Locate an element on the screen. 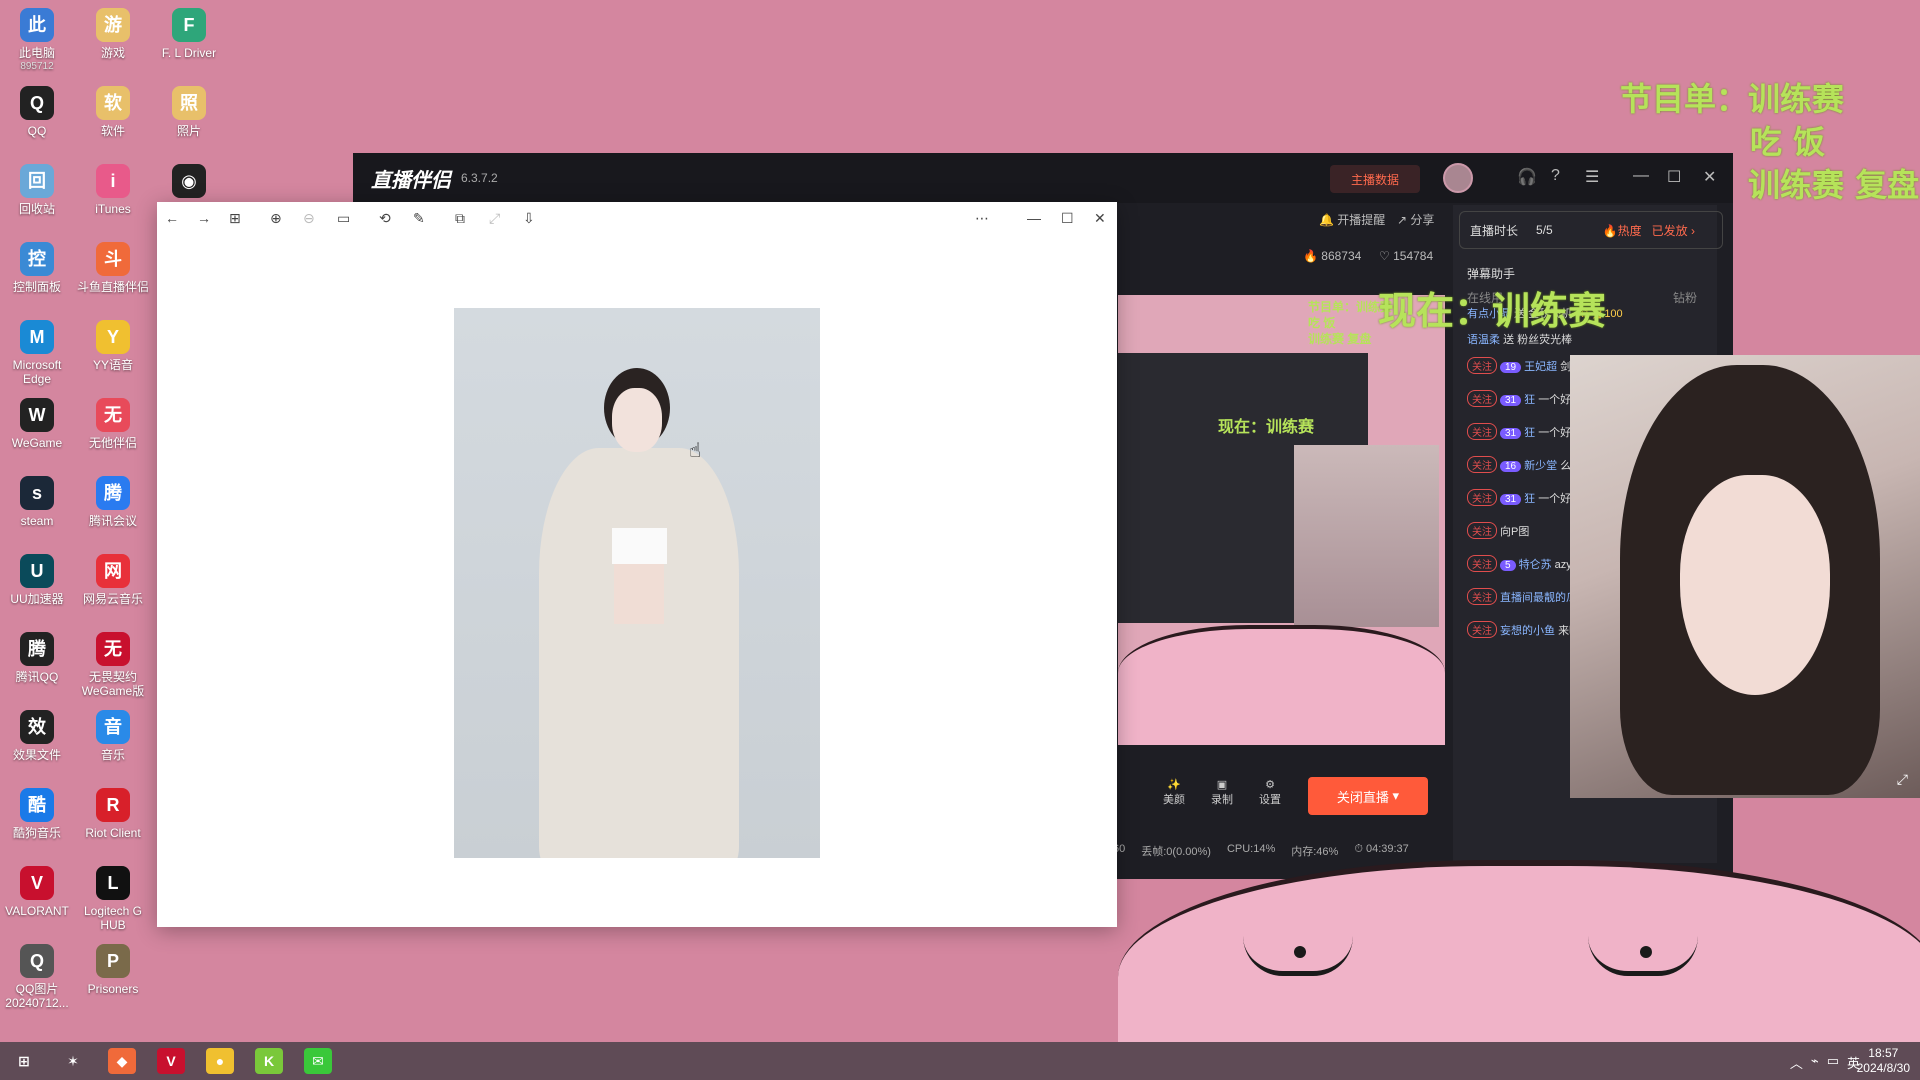  desktop-icon-9: 控控制面板 is located at coordinates (37, 268).